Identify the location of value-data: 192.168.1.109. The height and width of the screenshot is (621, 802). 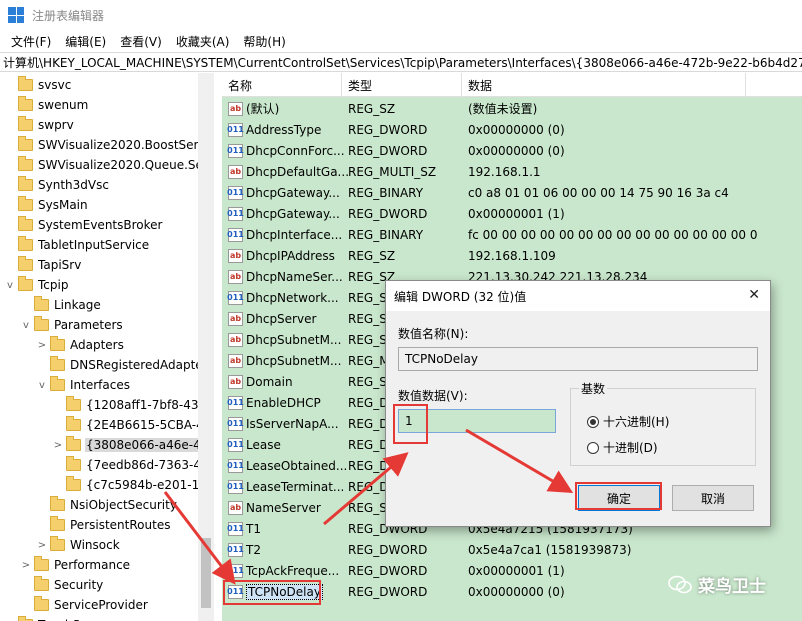
(512, 255).